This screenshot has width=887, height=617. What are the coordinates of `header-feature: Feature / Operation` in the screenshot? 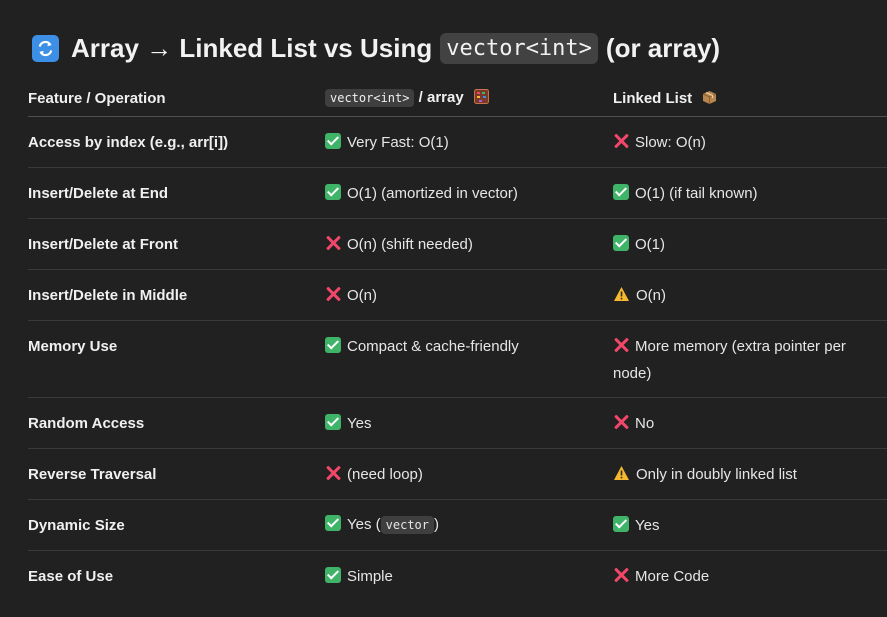 It's located at (97, 98).